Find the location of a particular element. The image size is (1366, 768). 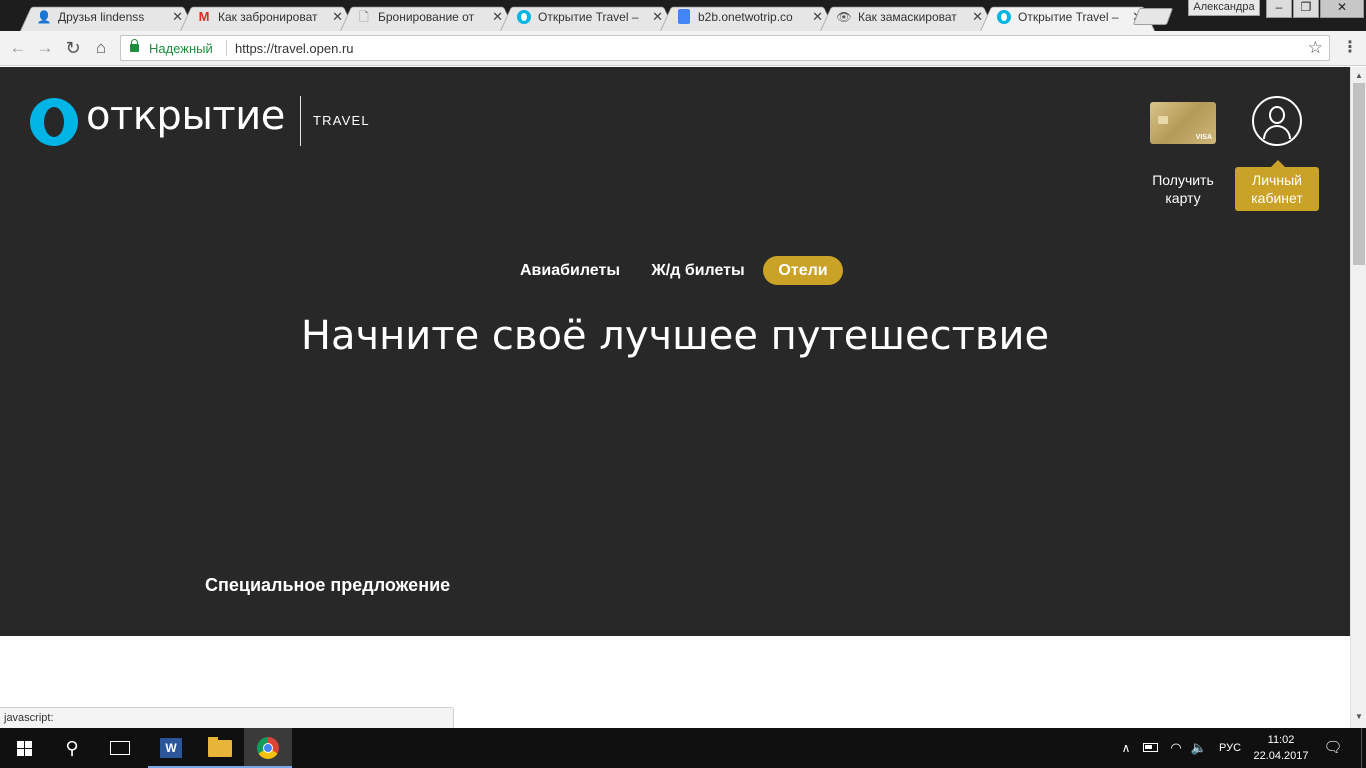

browser-tab: 🗋 Бронирование от ✕ is located at coordinates (427, 17).